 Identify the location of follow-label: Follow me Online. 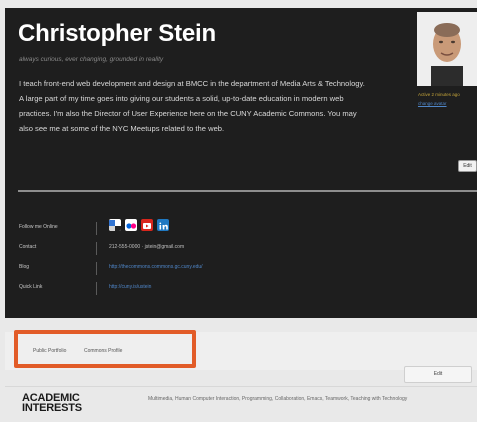
(38, 227).